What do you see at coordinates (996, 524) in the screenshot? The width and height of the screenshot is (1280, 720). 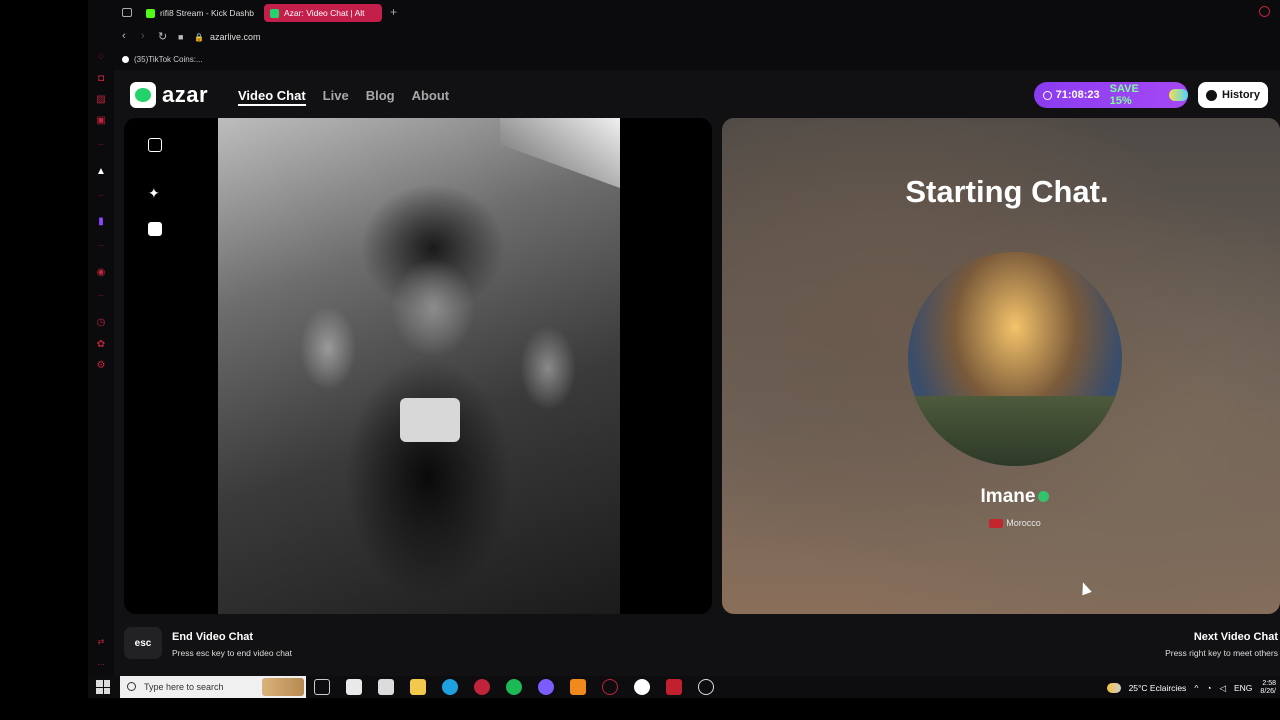 I see `morocco-flag-icon` at bounding box center [996, 524].